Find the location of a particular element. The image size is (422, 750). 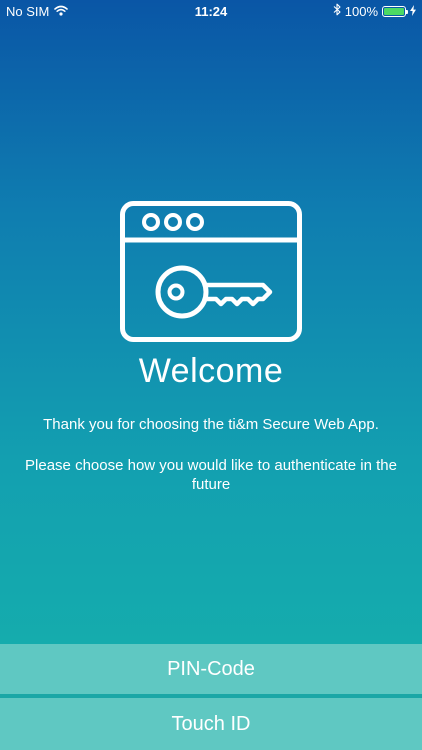

status-bar: No SIM 11:24 100% is located at coordinates (211, 11).